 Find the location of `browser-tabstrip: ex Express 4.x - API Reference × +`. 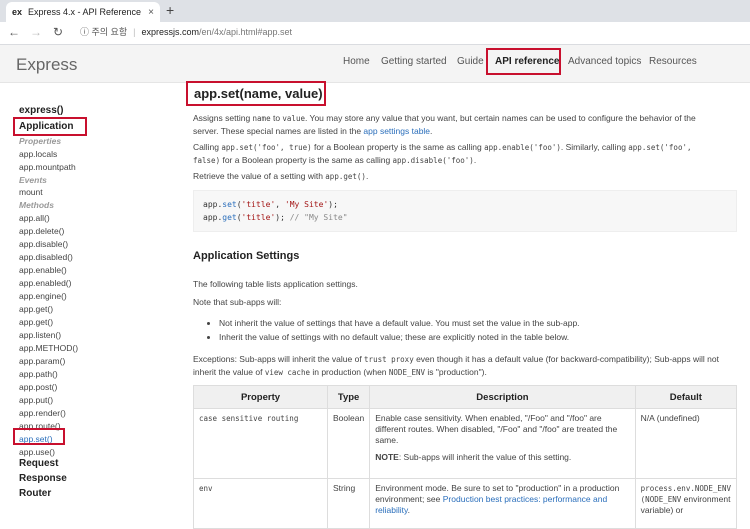

browser-tabstrip: ex Express 4.x - API Reference × + is located at coordinates (375, 11).